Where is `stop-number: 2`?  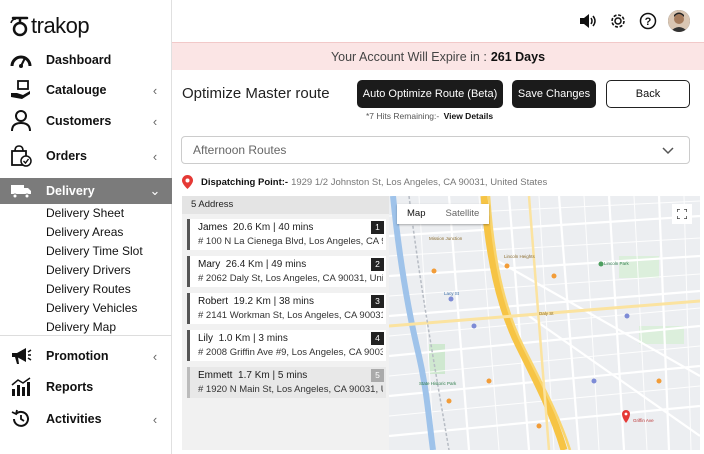 stop-number: 2 is located at coordinates (377, 264).